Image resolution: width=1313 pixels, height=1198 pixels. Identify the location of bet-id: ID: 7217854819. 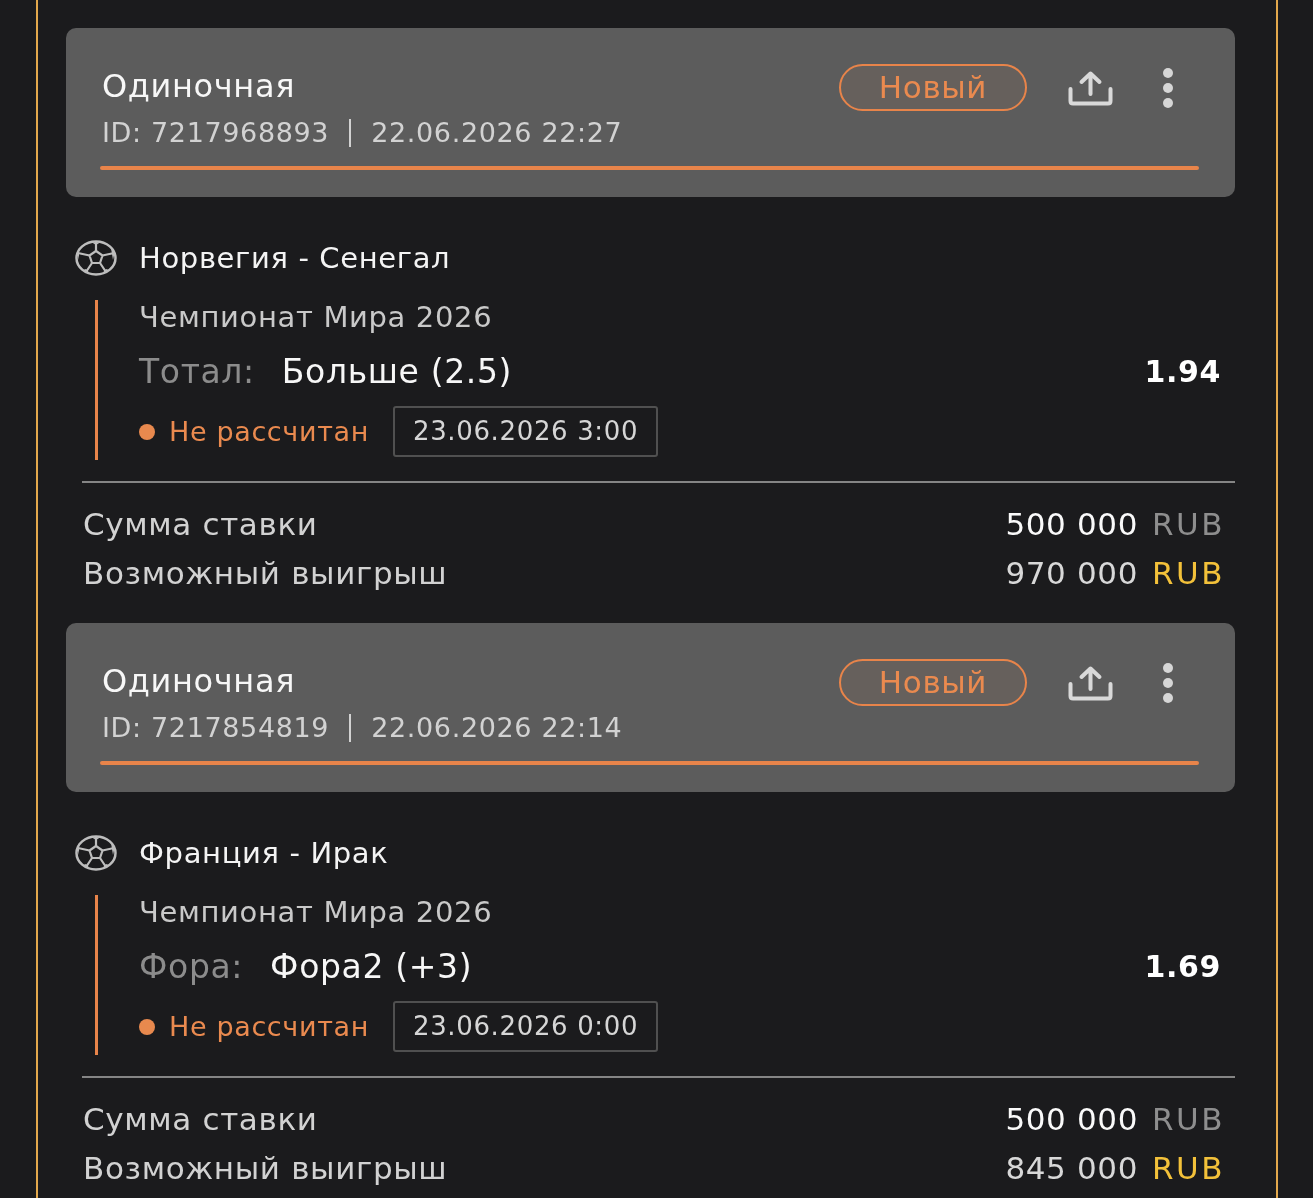
(216, 728).